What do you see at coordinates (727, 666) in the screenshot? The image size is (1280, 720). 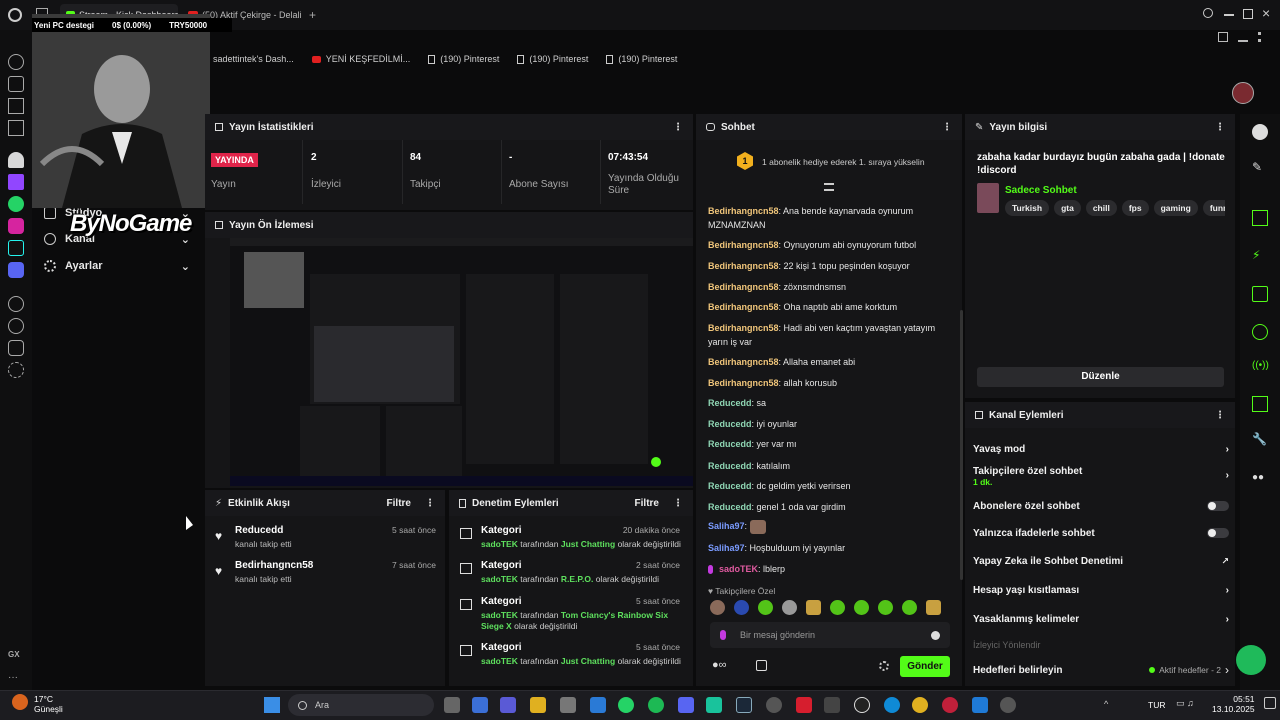 I see `points-icon: ●∞` at bounding box center [727, 666].